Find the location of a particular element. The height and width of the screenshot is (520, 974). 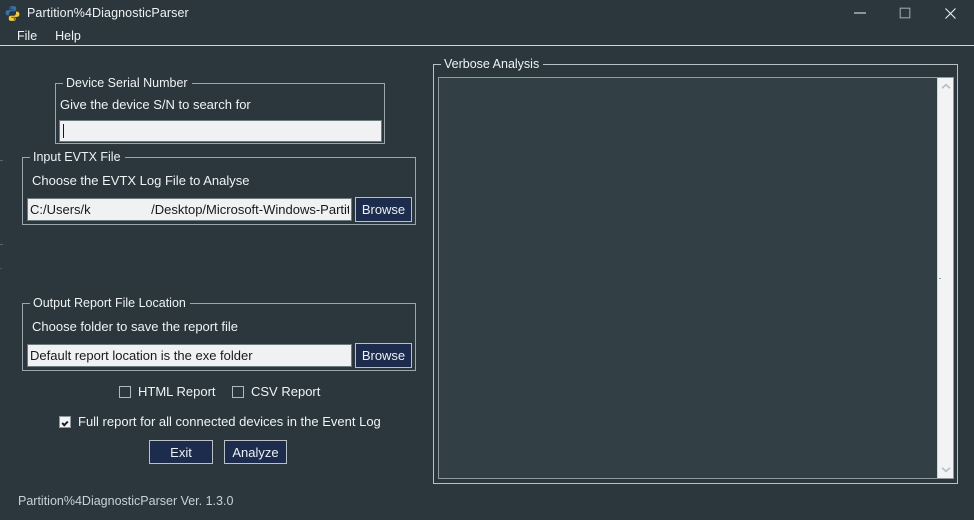

csv-report-checkbox is located at coordinates (238, 391).